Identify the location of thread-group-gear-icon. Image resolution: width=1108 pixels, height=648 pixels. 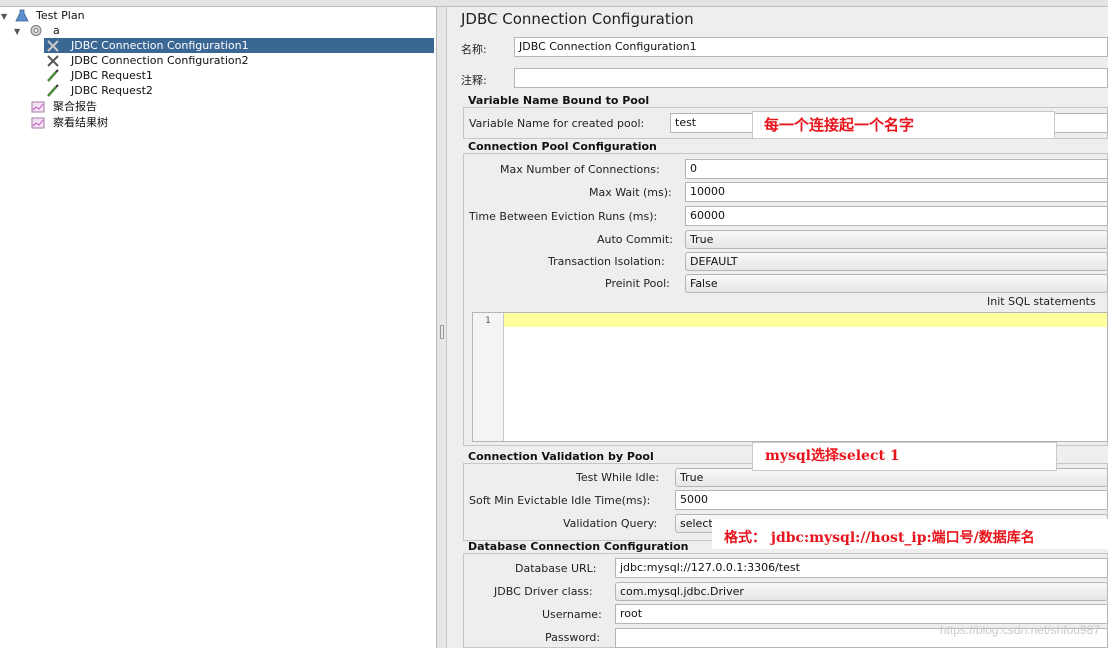
(36, 30).